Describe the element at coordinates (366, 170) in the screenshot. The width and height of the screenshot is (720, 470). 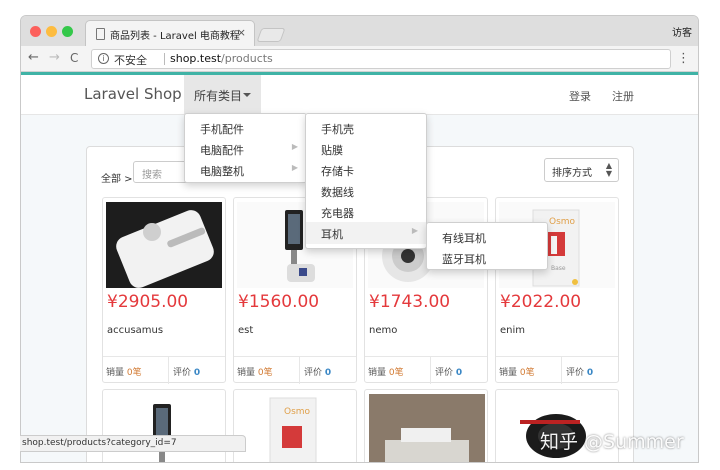
I see `menu-item-memory-card: 存储卡` at that location.